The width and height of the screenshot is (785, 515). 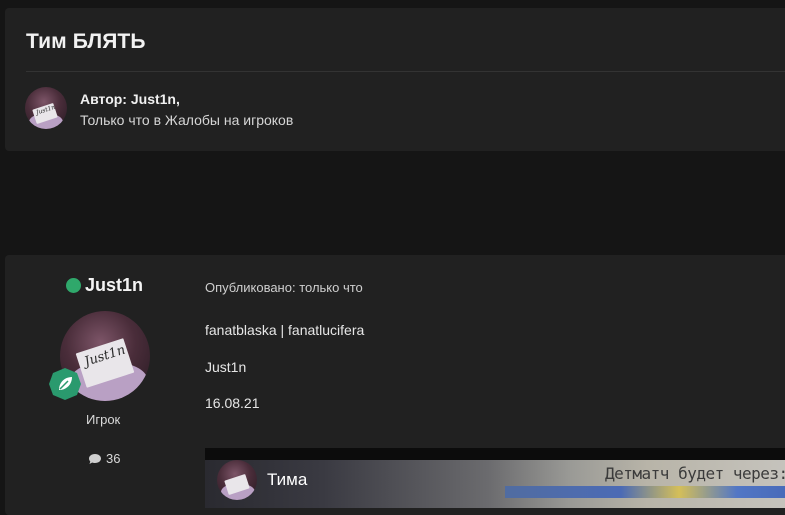 I want to click on post-meta: Только что в Жалобы на игроков, so click(x=187, y=120).